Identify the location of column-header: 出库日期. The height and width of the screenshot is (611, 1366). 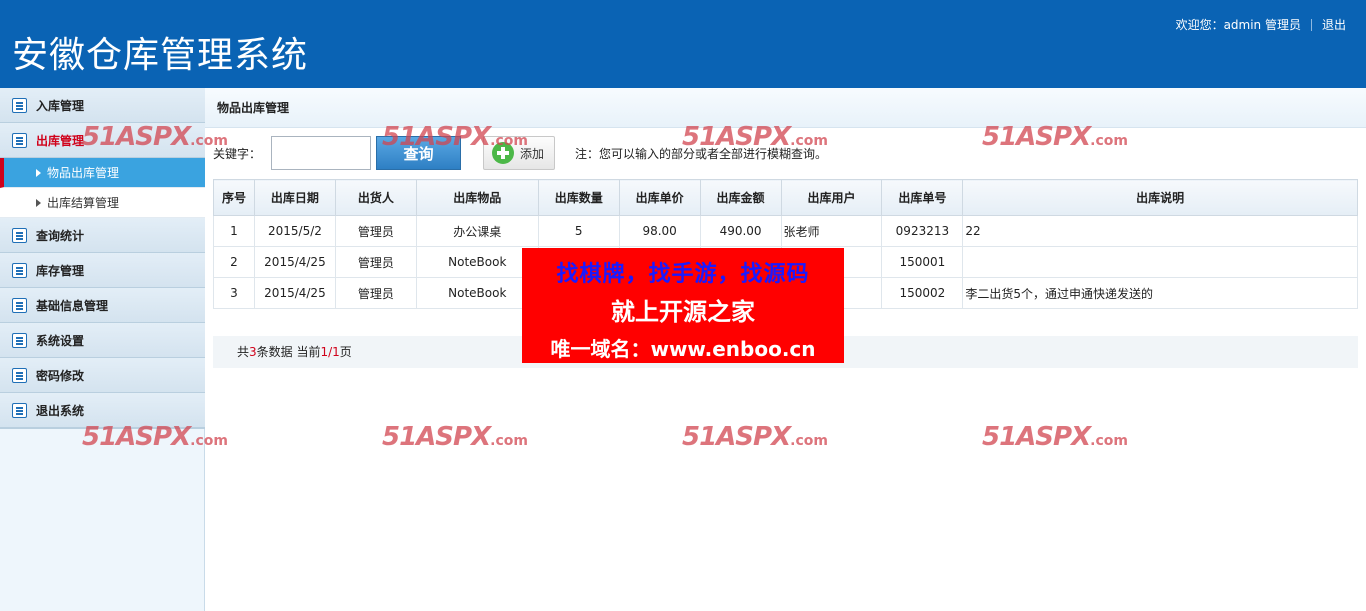
(294, 197).